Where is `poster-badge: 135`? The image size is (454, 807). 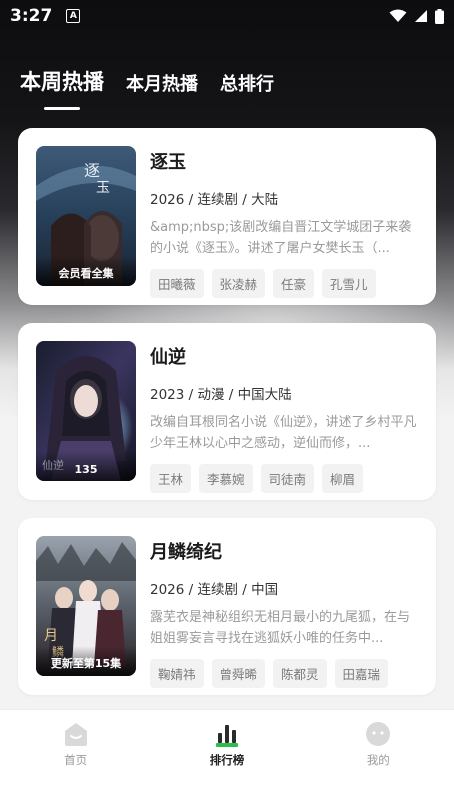 poster-badge: 135 is located at coordinates (86, 466).